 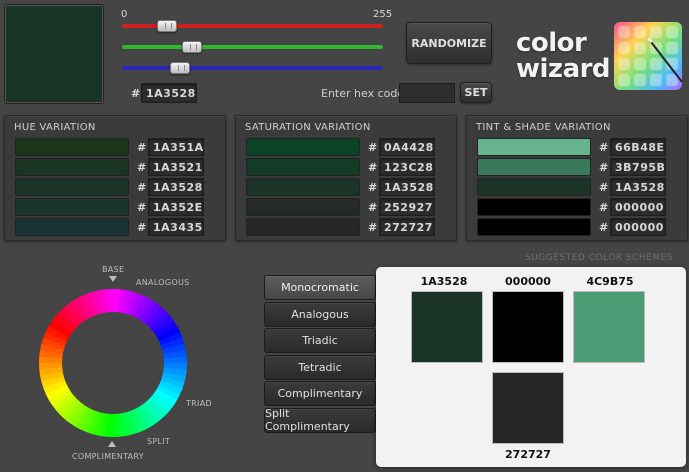 What do you see at coordinates (159, 441) in the screenshot?
I see `wheel-label-split: SPLIT` at bounding box center [159, 441].